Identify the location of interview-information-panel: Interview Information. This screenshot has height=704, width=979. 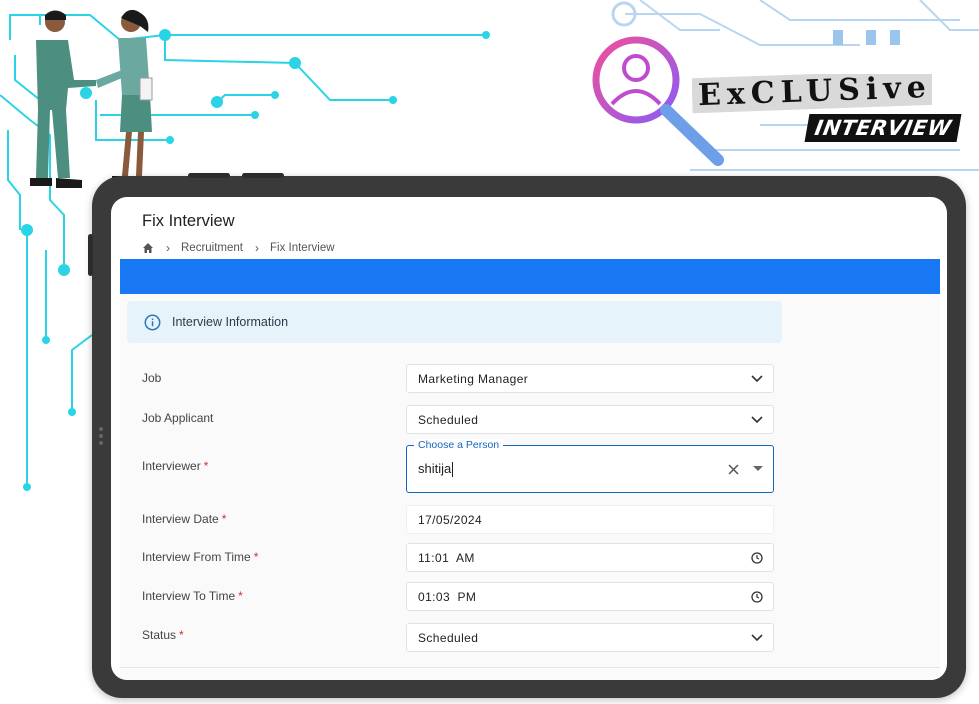
(454, 322).